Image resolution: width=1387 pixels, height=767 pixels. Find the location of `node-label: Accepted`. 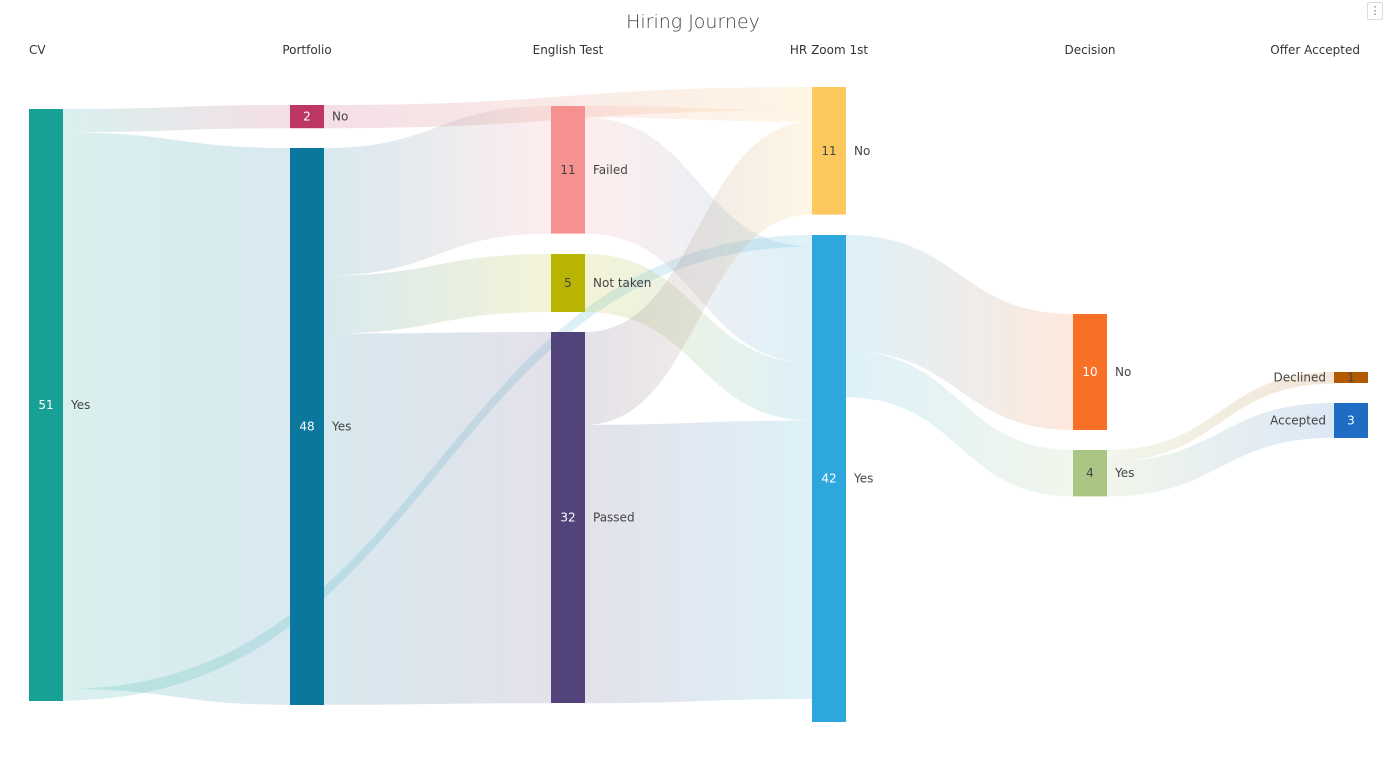

node-label: Accepted is located at coordinates (1298, 421).